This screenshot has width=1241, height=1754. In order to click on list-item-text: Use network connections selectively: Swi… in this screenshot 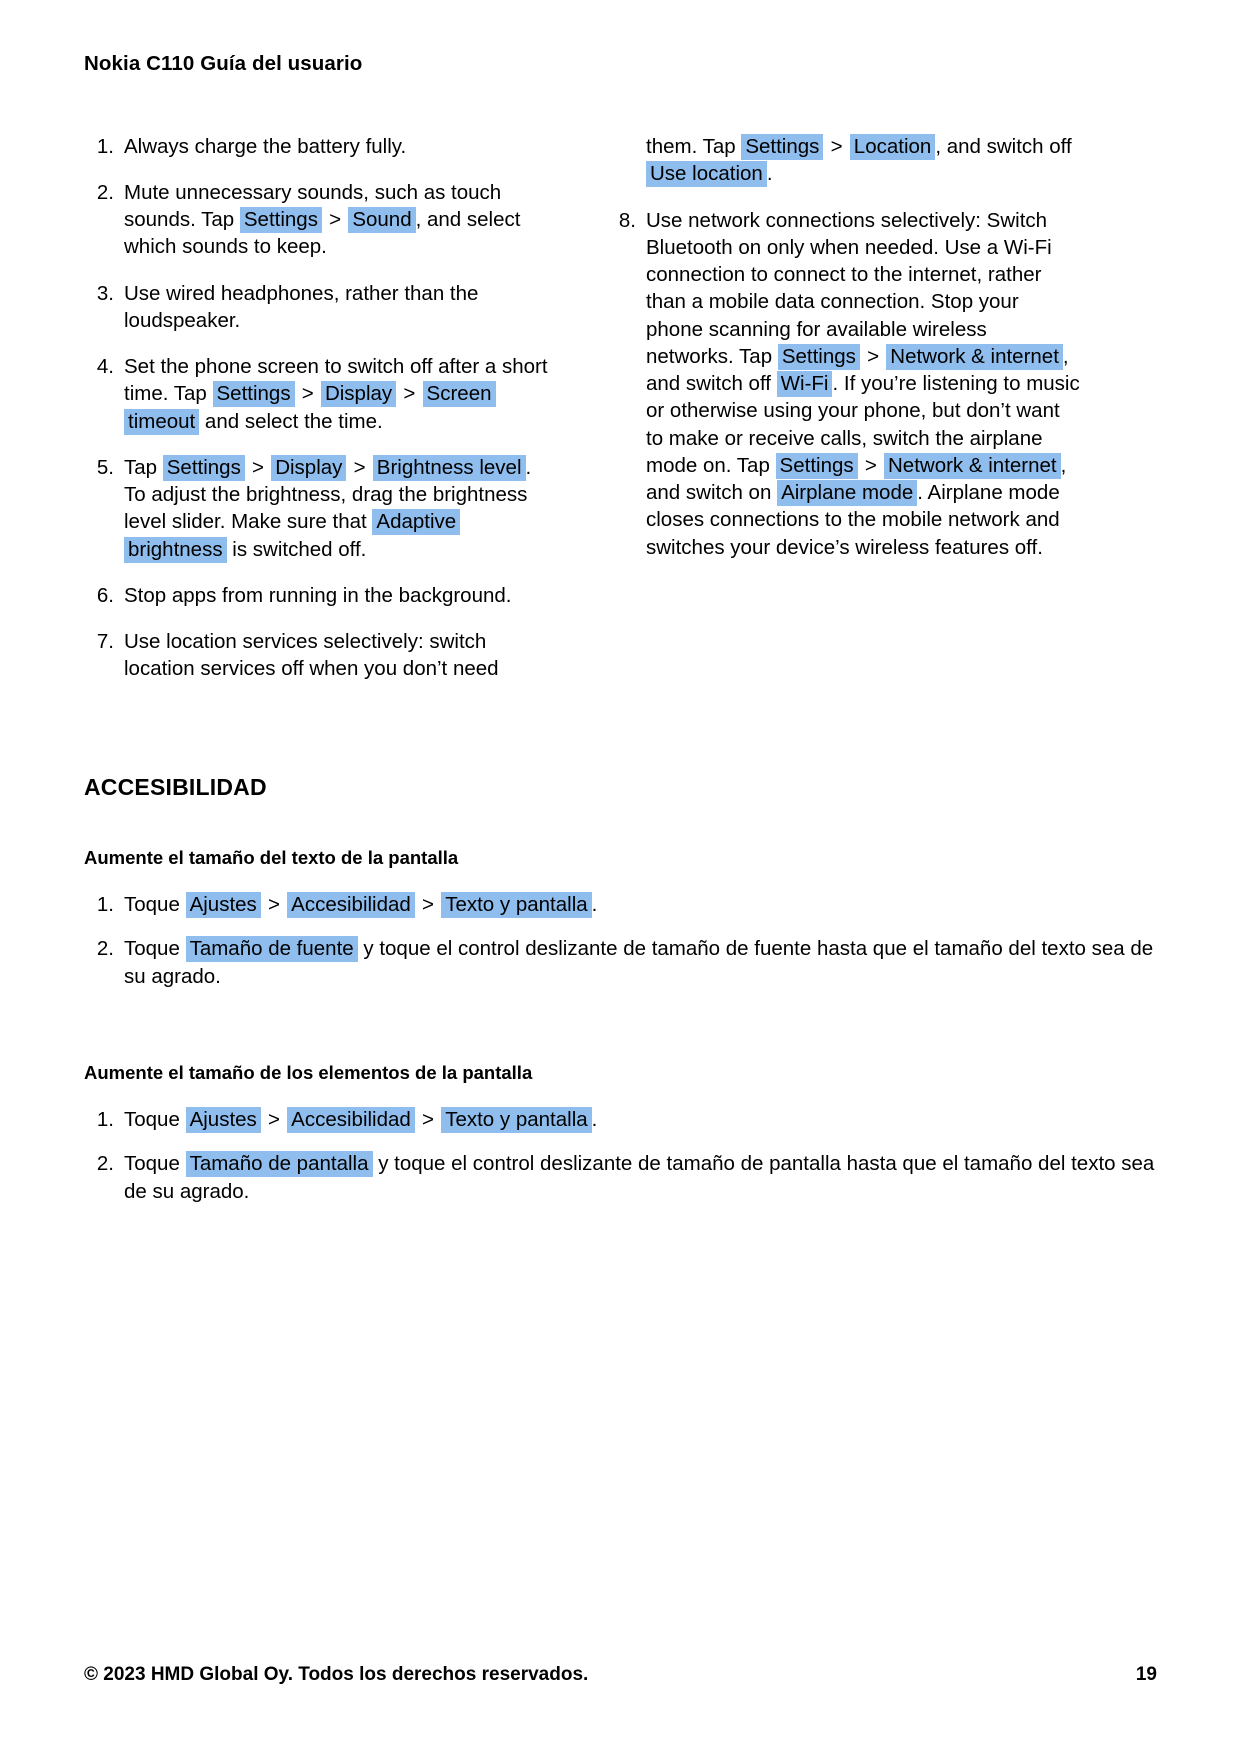, I will do `click(863, 383)`.